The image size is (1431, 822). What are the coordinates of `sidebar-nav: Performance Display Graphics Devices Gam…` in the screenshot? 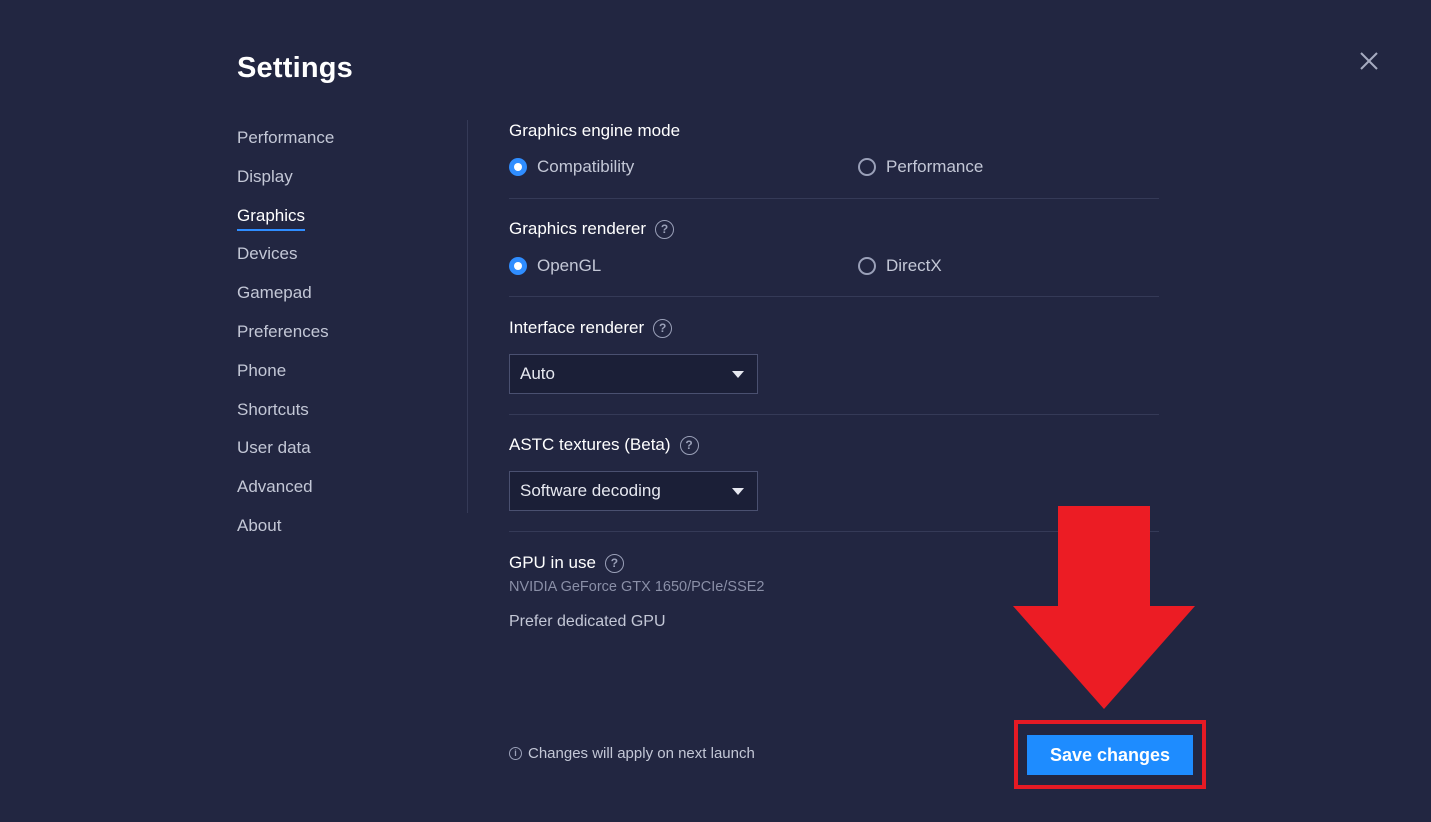 It's located at (337, 337).